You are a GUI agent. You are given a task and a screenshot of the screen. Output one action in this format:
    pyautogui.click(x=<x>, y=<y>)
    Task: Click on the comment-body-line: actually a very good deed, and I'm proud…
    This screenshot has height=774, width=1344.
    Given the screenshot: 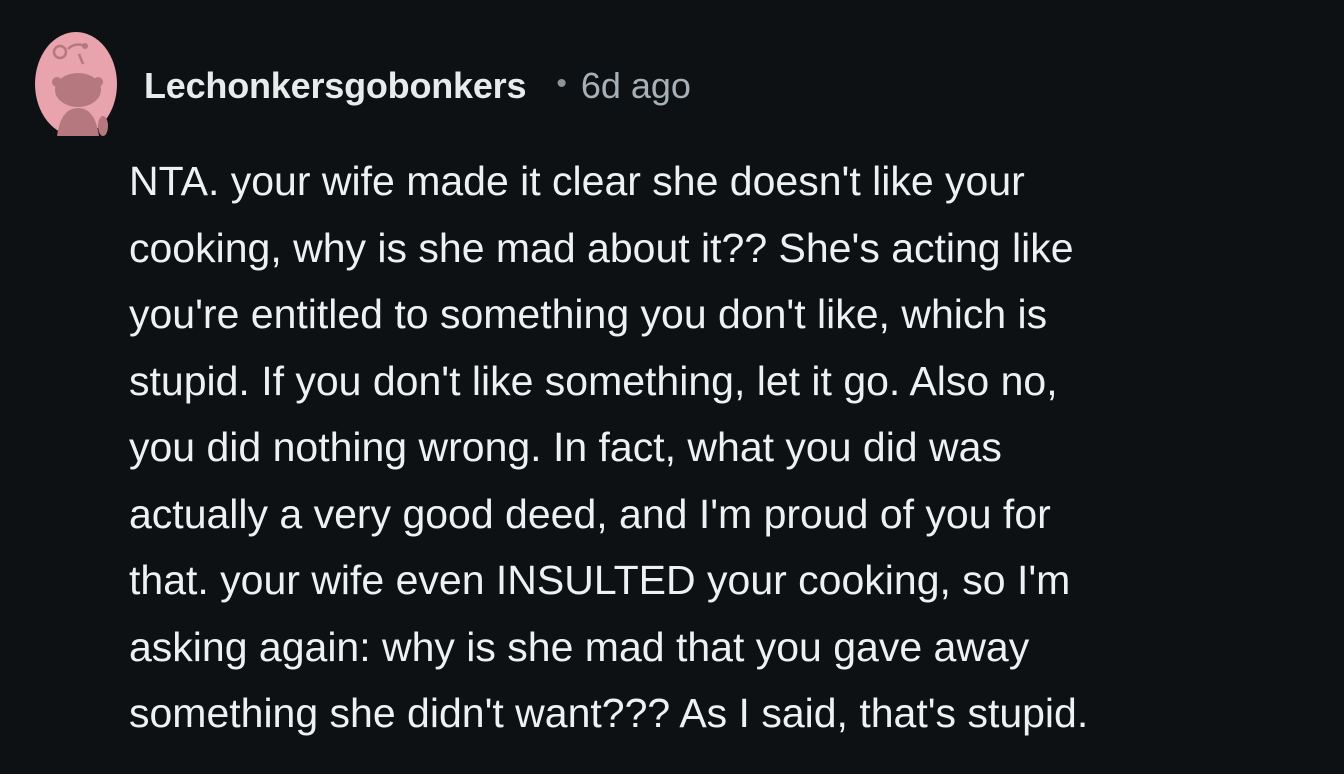 What is the action you would take?
    pyautogui.click(x=590, y=513)
    